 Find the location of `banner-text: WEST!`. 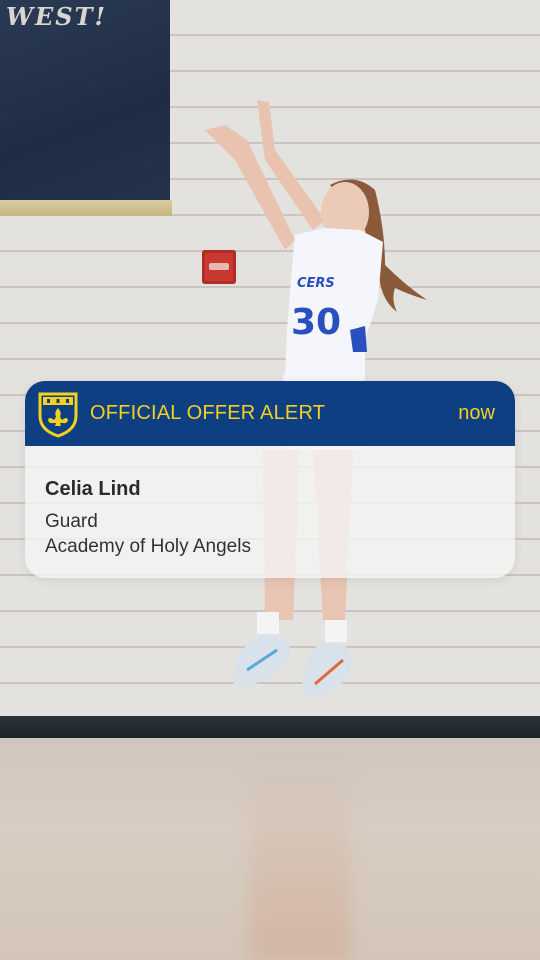

banner-text: WEST! is located at coordinates (56, 16).